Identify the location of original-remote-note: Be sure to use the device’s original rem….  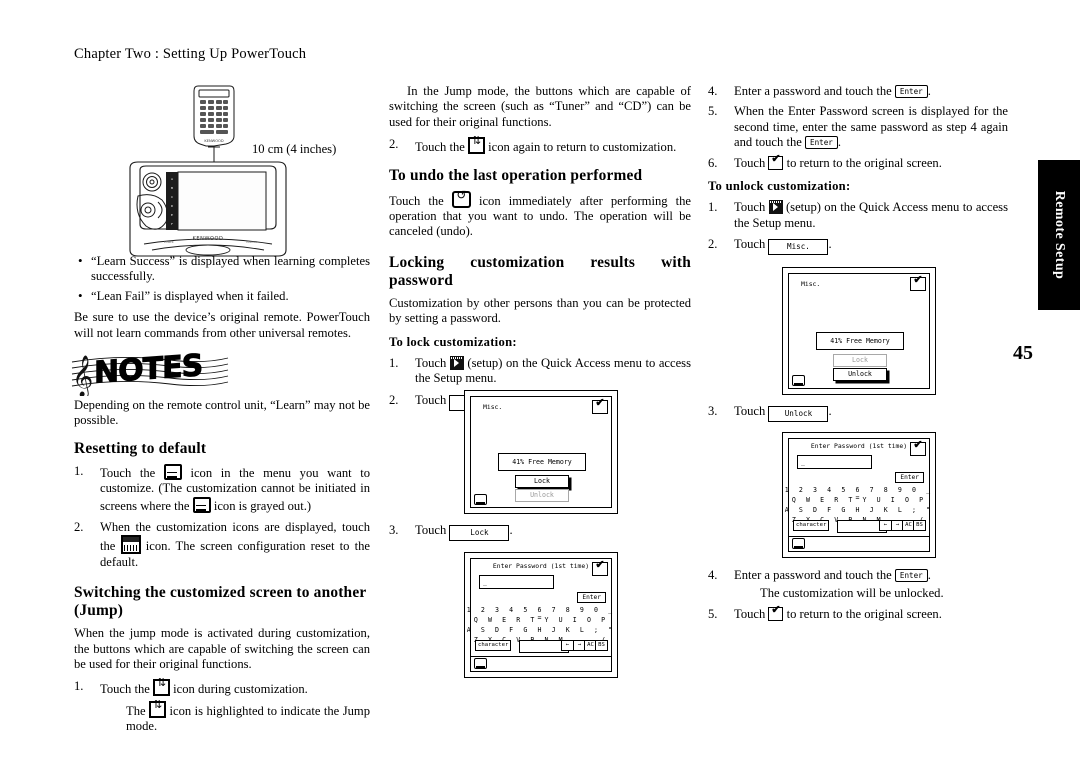
(222, 325).